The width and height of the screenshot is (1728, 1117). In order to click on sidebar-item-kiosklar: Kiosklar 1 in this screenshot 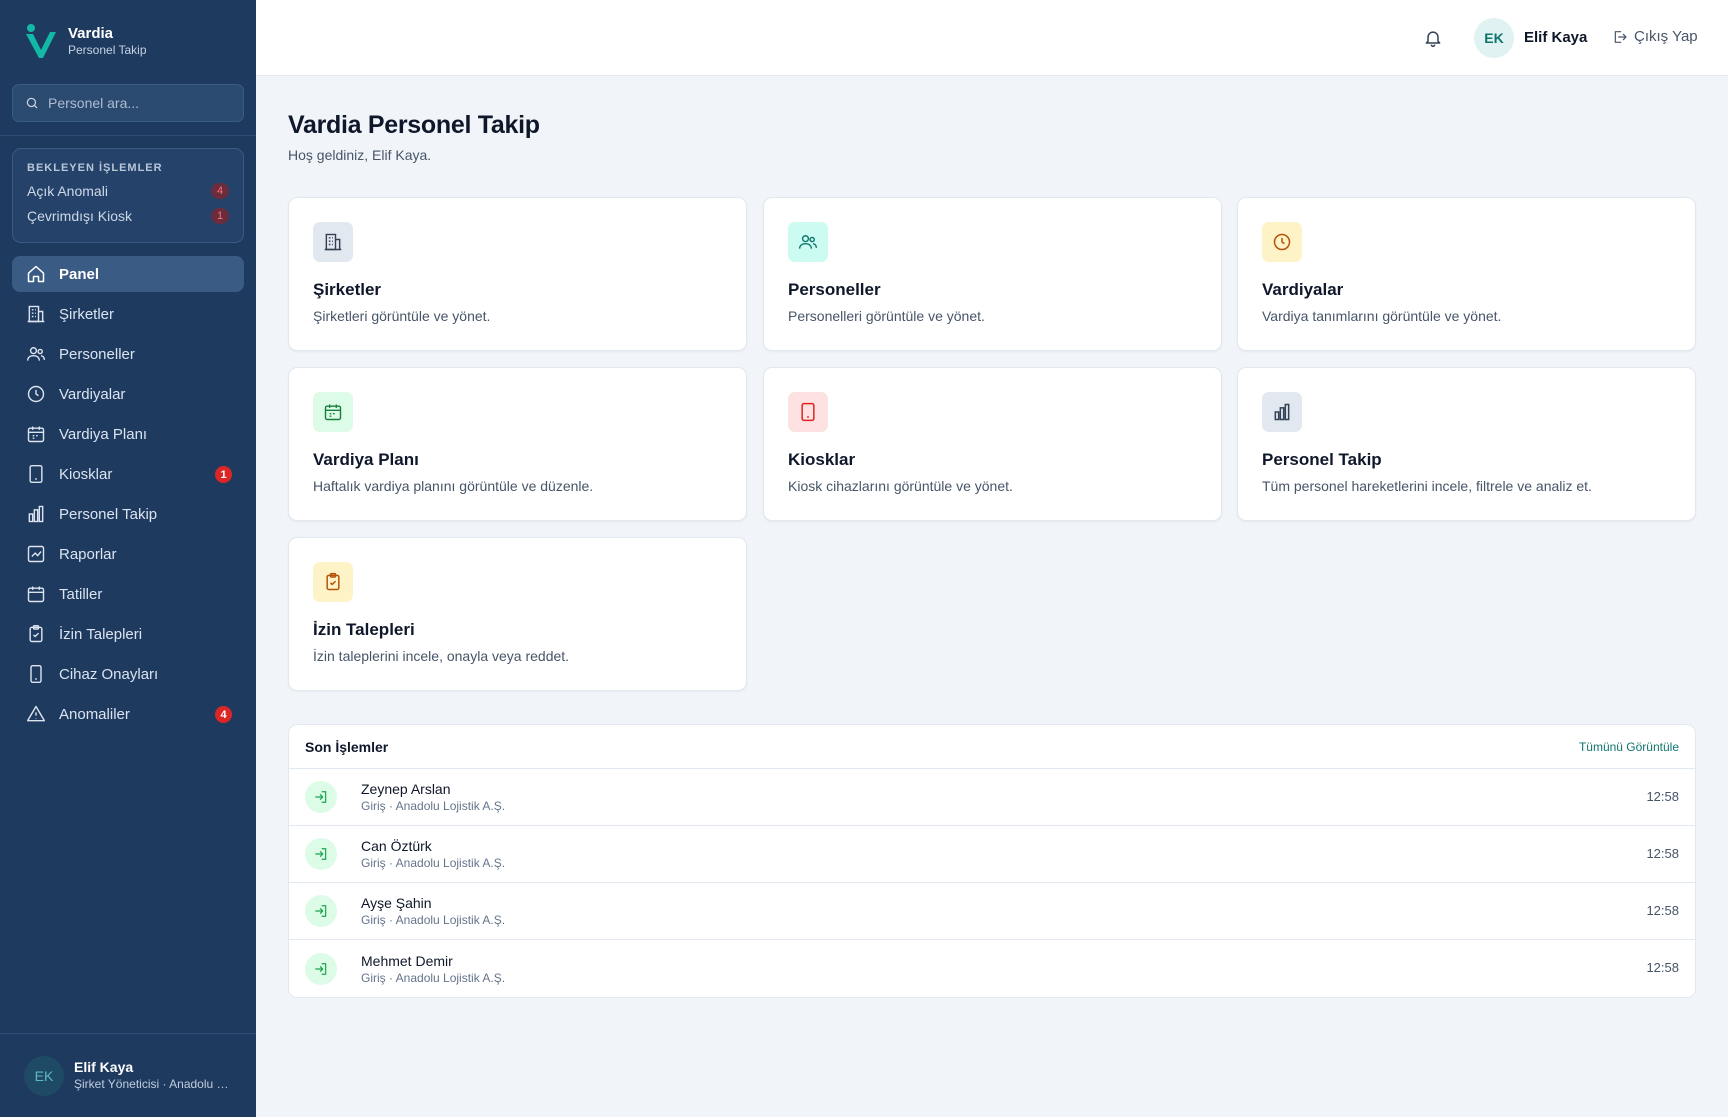, I will do `click(128, 474)`.